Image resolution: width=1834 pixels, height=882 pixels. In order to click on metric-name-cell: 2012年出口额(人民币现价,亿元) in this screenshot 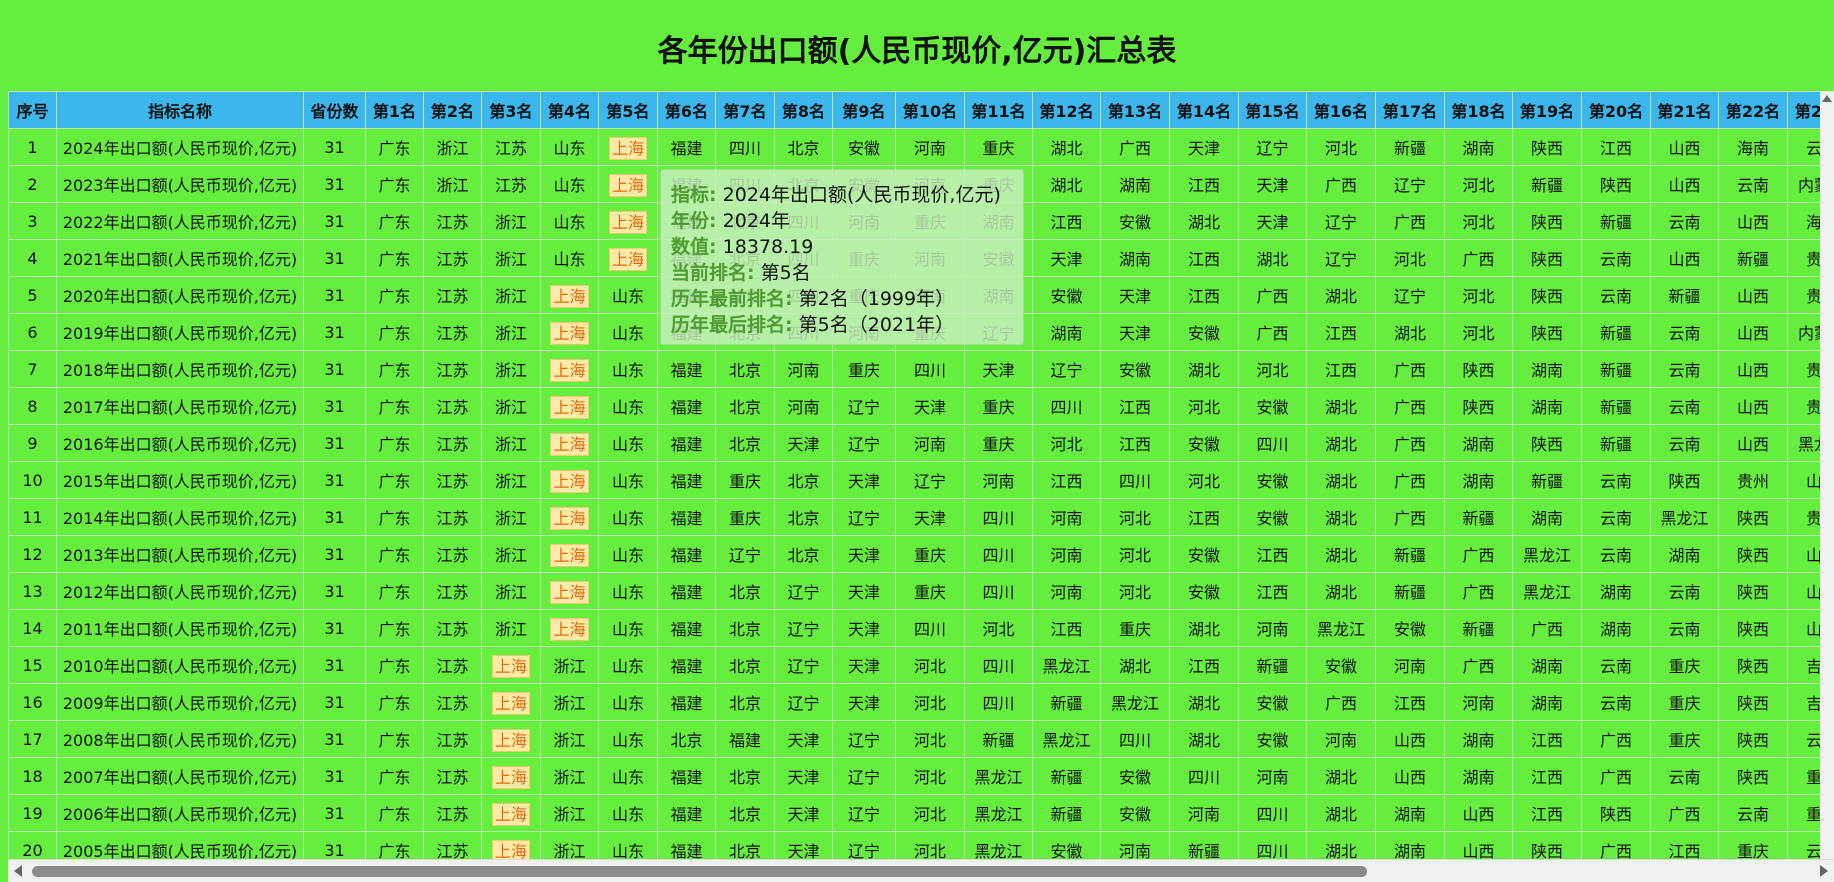, I will do `click(180, 591)`.